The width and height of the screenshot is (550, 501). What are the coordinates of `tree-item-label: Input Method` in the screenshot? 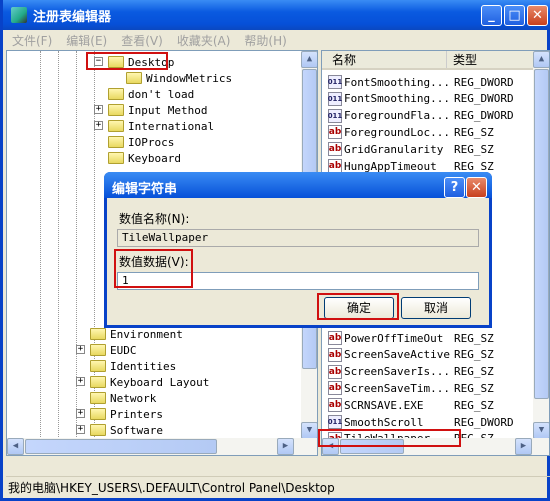 It's located at (168, 110).